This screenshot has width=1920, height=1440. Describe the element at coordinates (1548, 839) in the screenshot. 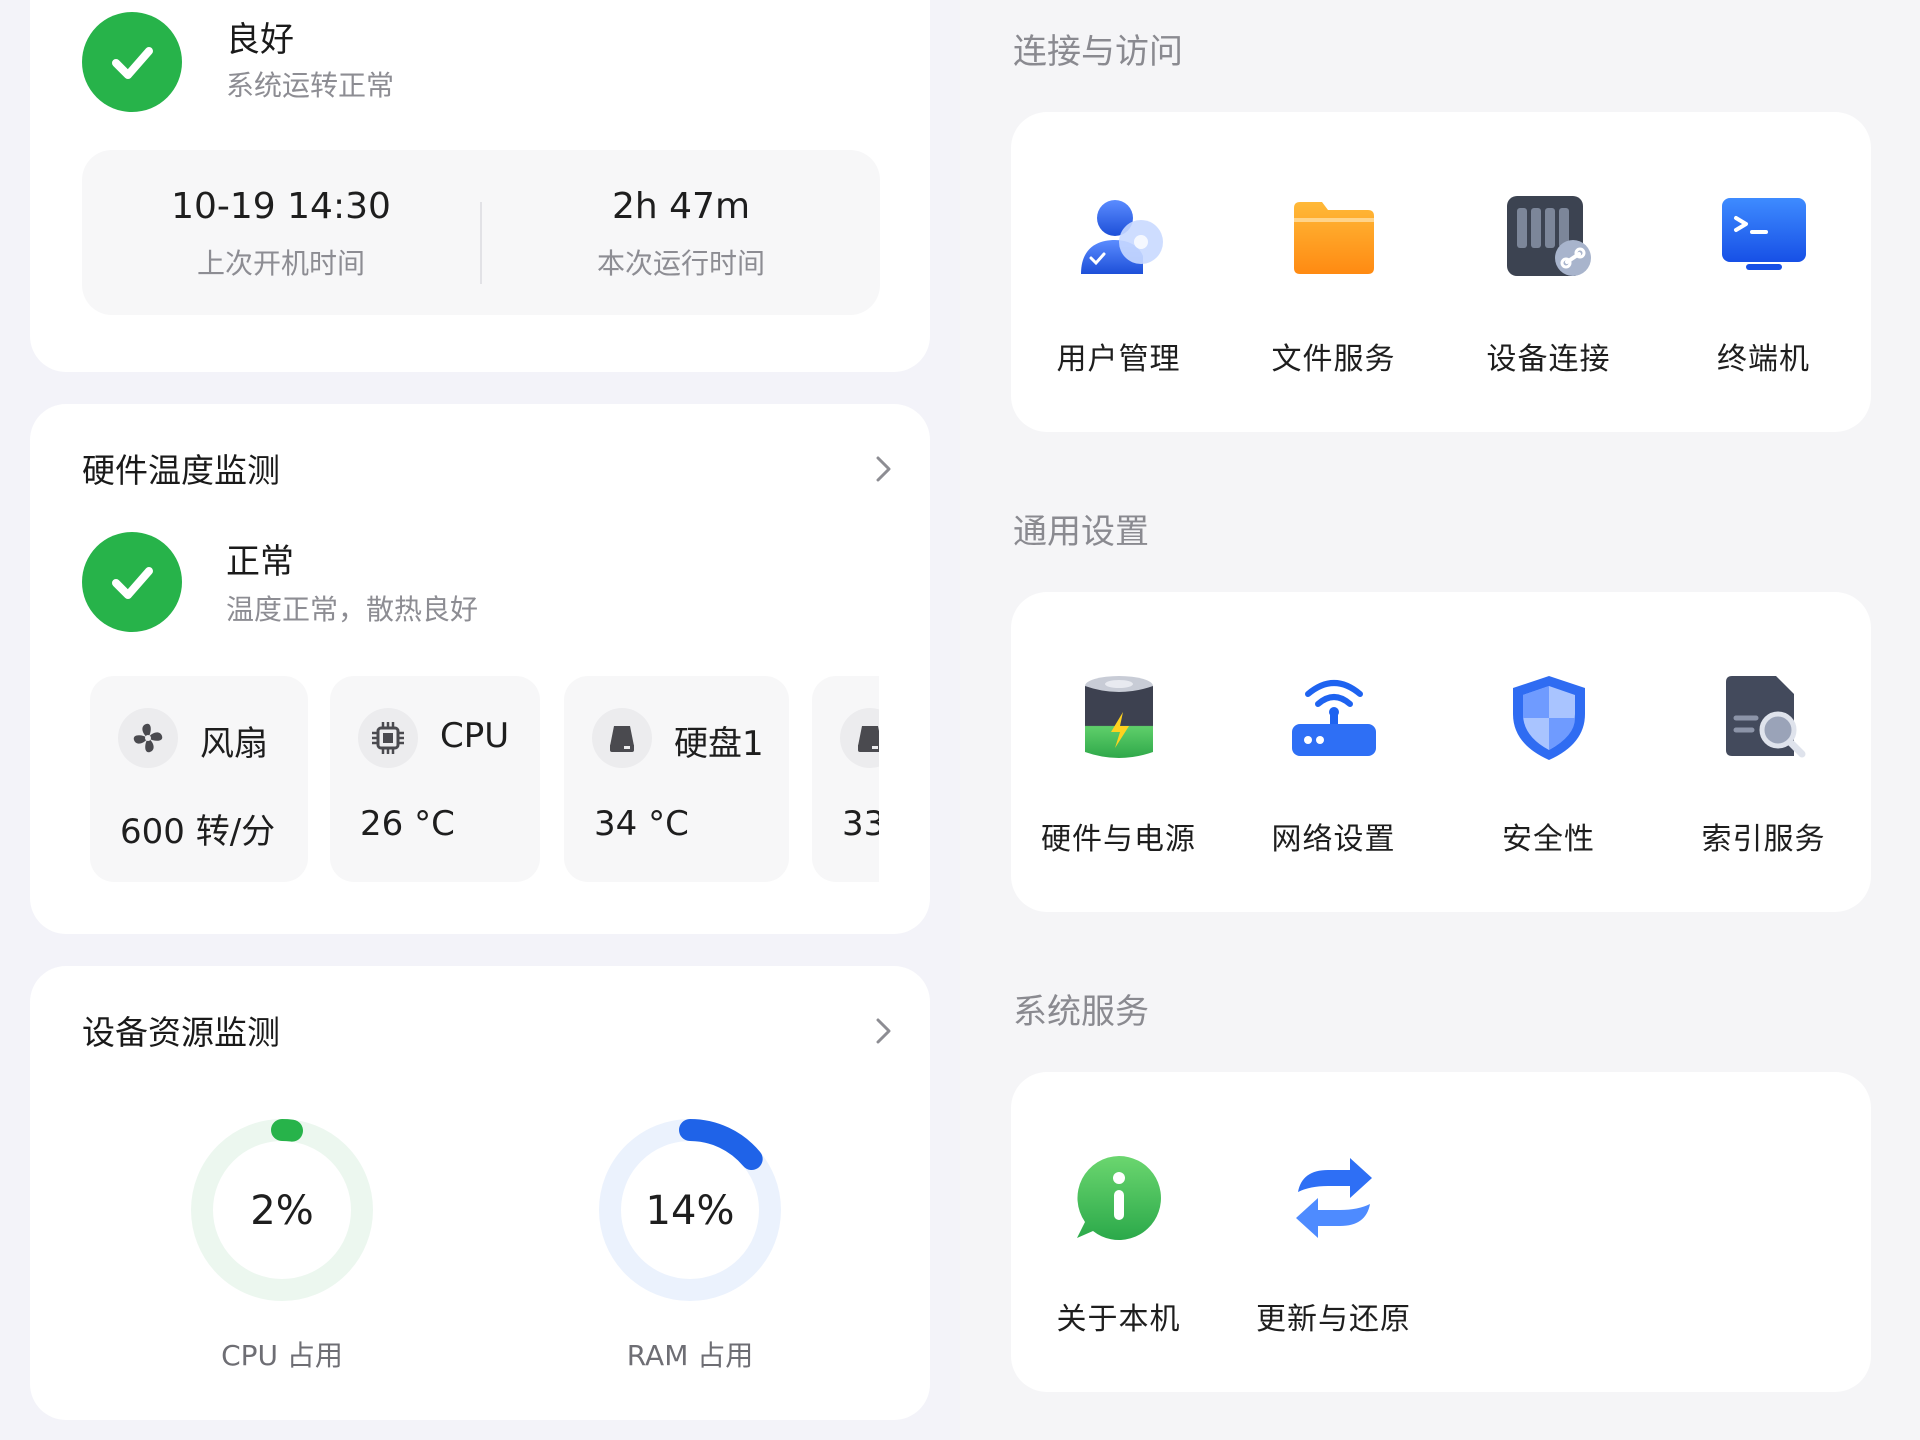

I see `security-label: 安全性` at that location.